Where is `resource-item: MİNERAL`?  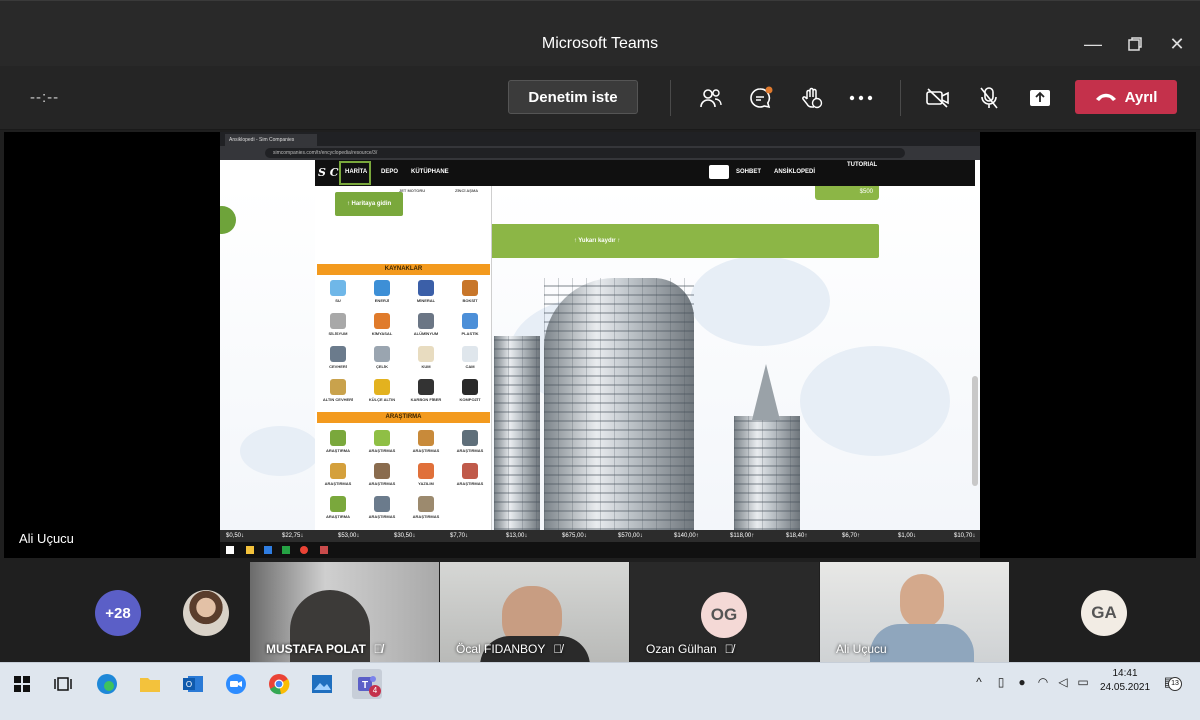
resource-item: MİNERAL is located at coordinates (426, 291).